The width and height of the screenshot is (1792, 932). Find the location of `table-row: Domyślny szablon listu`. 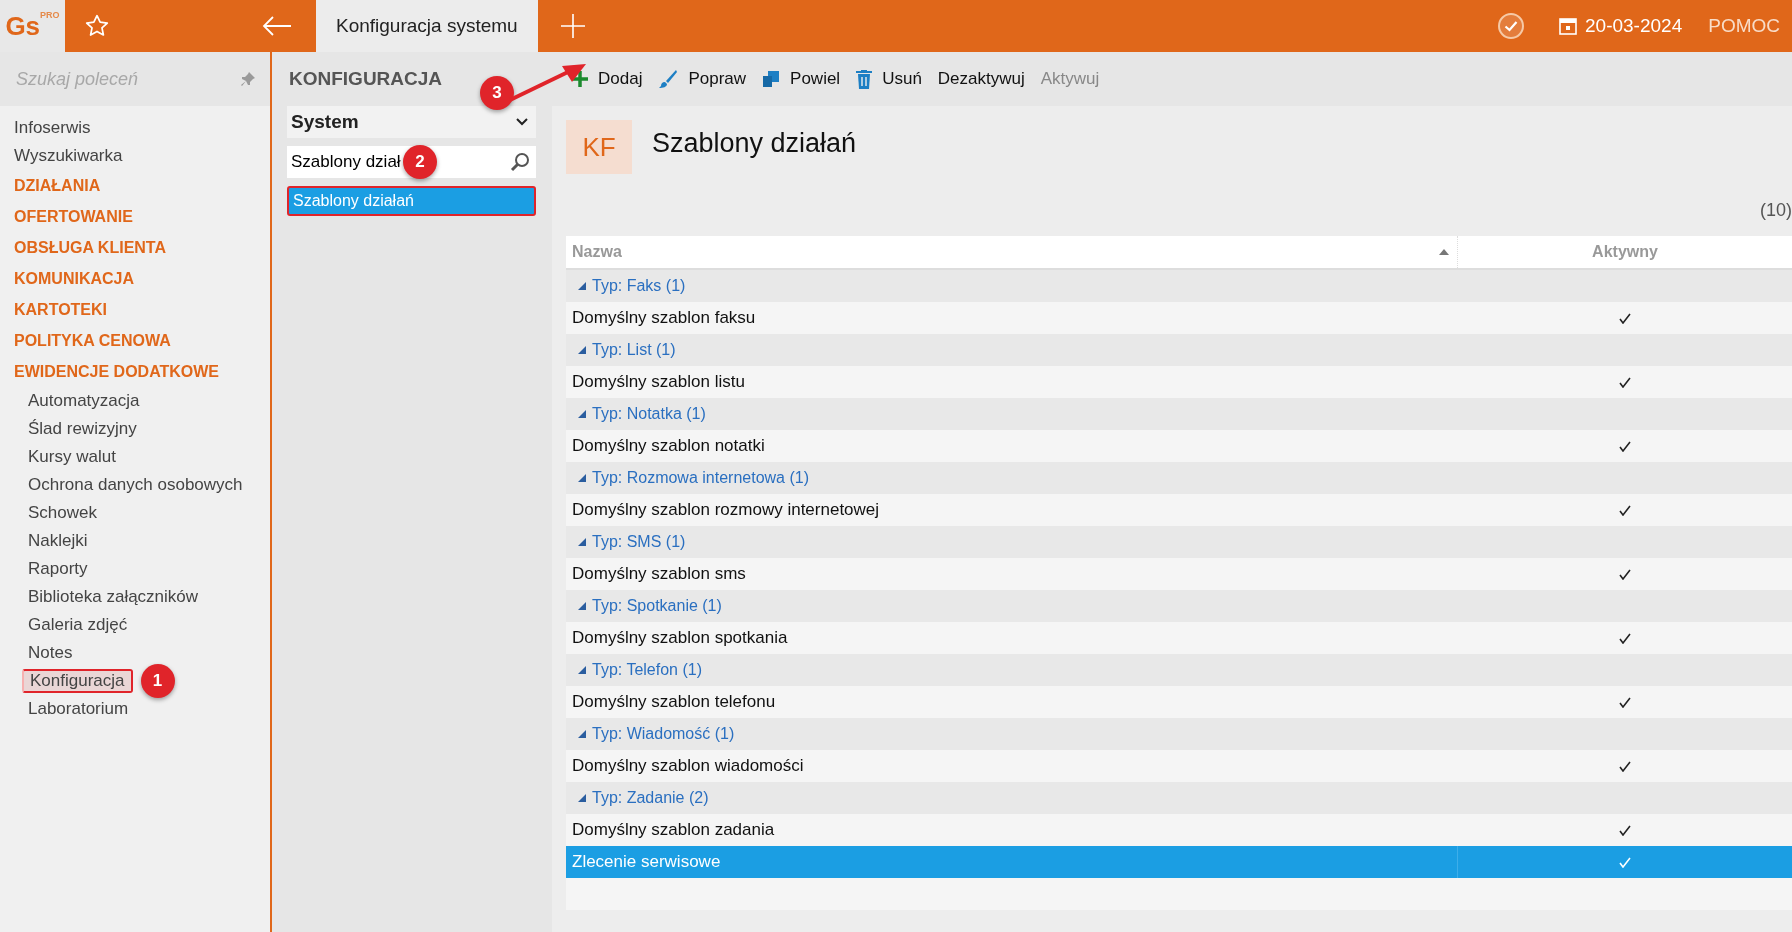

table-row: Domyślny szablon listu is located at coordinates (1179, 382).